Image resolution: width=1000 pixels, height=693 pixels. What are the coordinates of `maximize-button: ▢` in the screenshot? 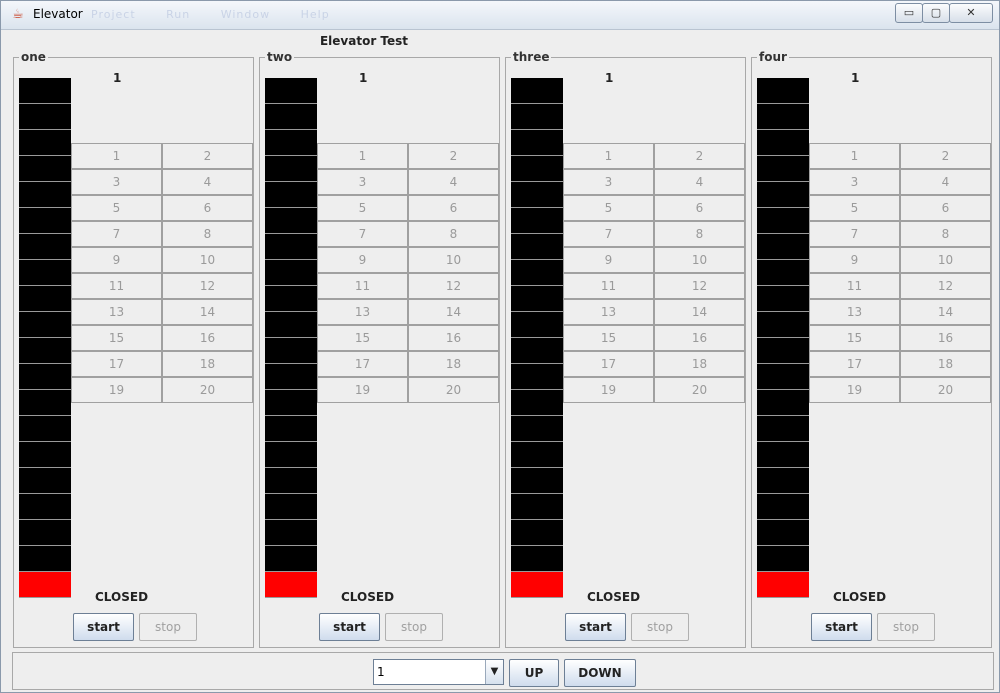 It's located at (936, 13).